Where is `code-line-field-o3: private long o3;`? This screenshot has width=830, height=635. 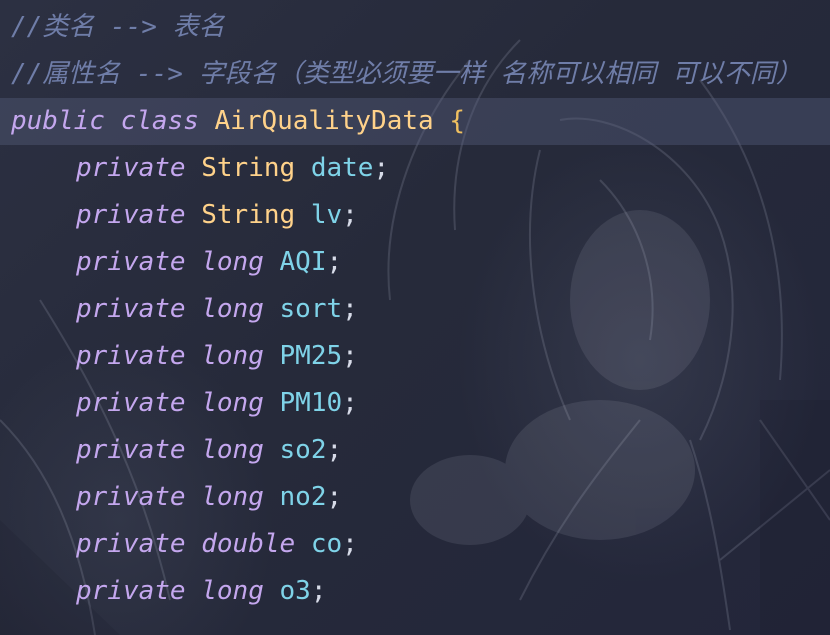
code-line-field-o3: private long o3; is located at coordinates (415, 591).